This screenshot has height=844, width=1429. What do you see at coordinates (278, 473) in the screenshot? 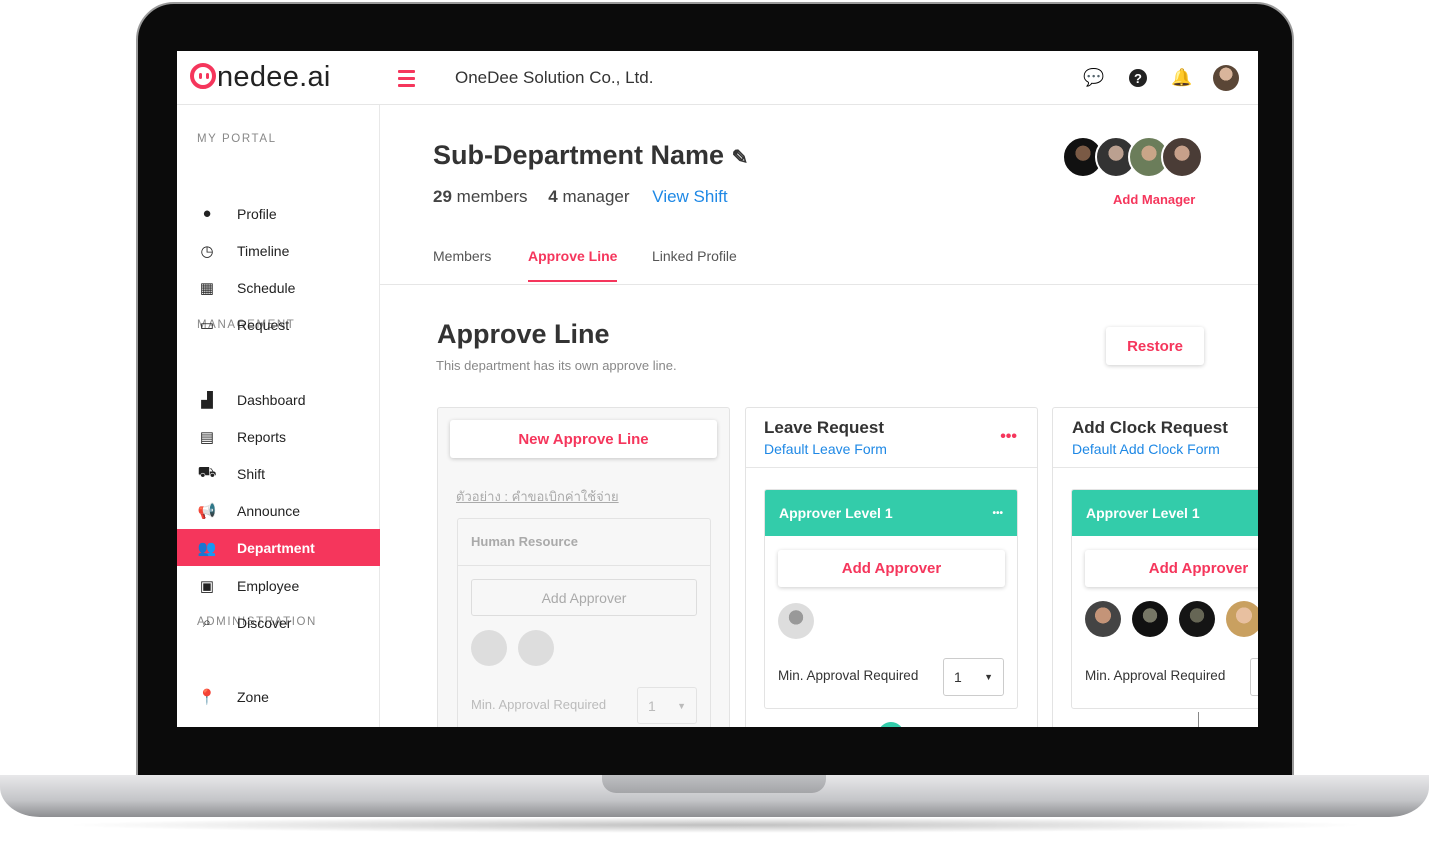
I see `sidebar-item-shift: ⛟ Shift` at bounding box center [278, 473].